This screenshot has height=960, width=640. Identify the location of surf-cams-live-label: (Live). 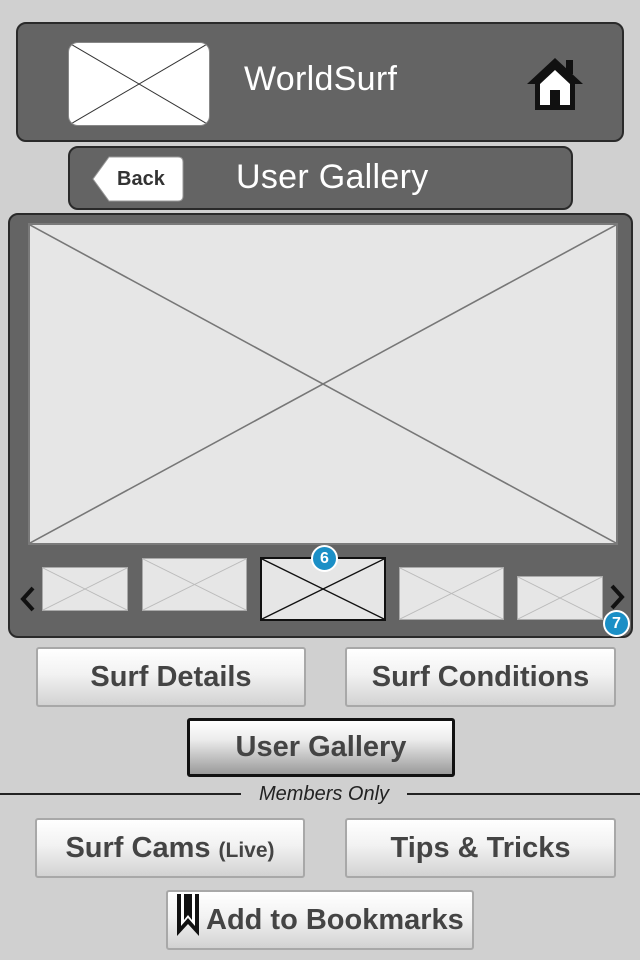
(246, 850).